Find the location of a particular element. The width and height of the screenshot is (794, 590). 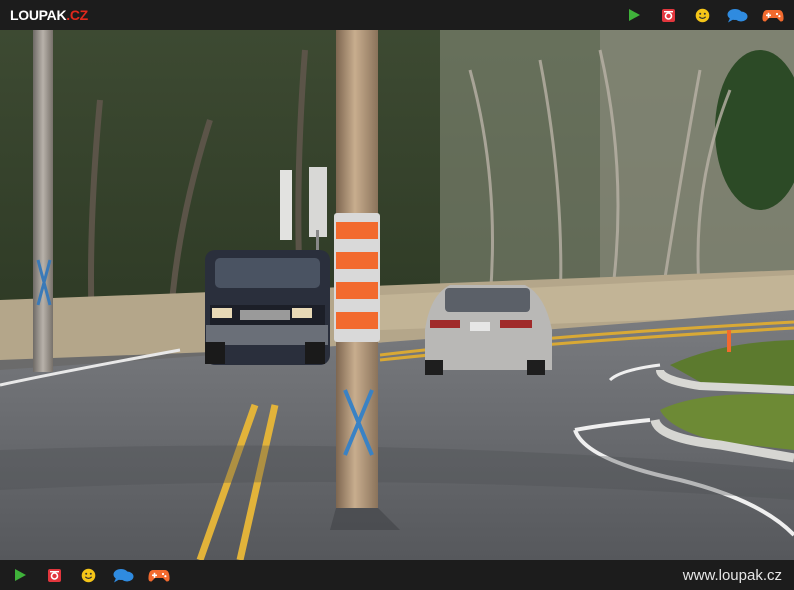

site-url: www.loupak.cz is located at coordinates (732, 575).